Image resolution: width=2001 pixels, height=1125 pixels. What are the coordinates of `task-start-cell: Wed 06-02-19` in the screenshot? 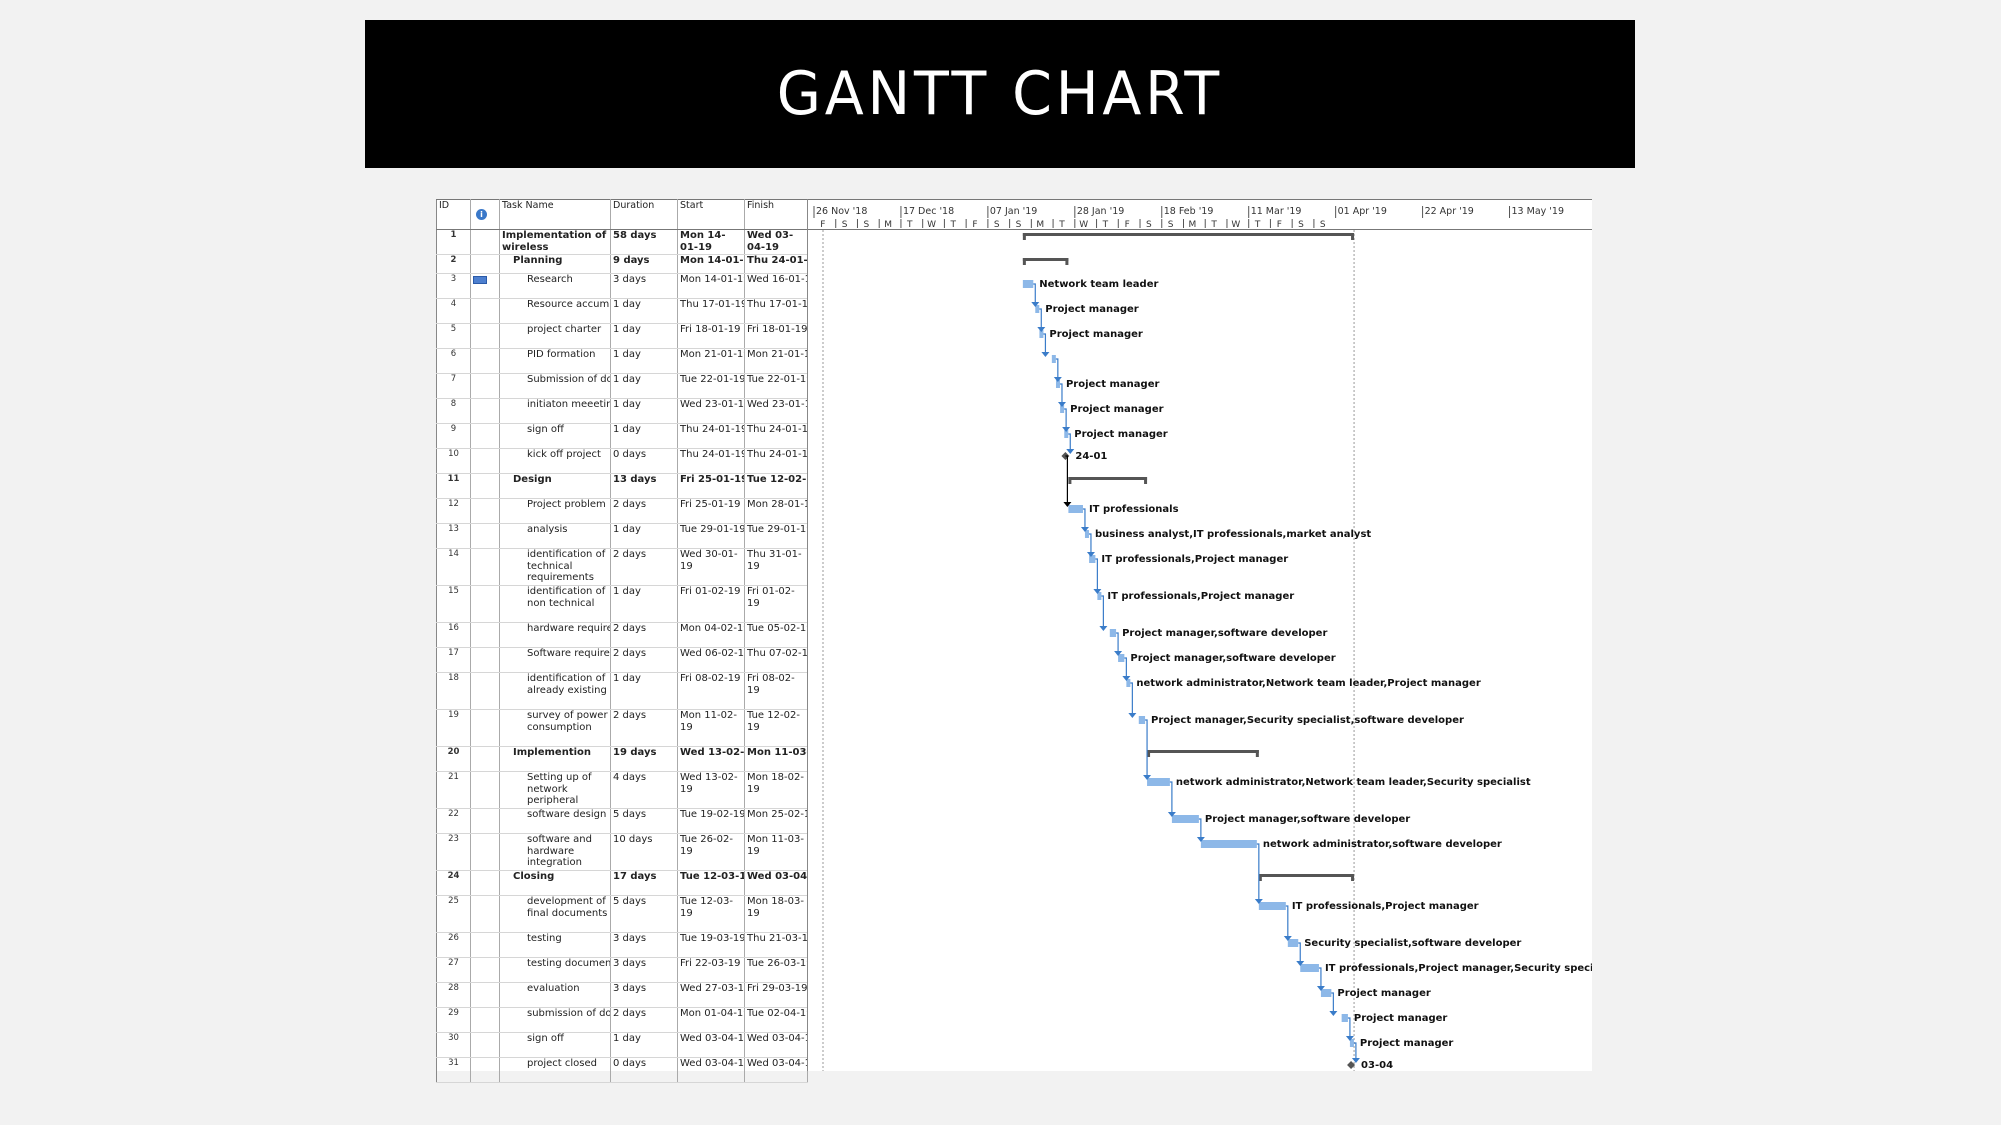 It's located at (711, 660).